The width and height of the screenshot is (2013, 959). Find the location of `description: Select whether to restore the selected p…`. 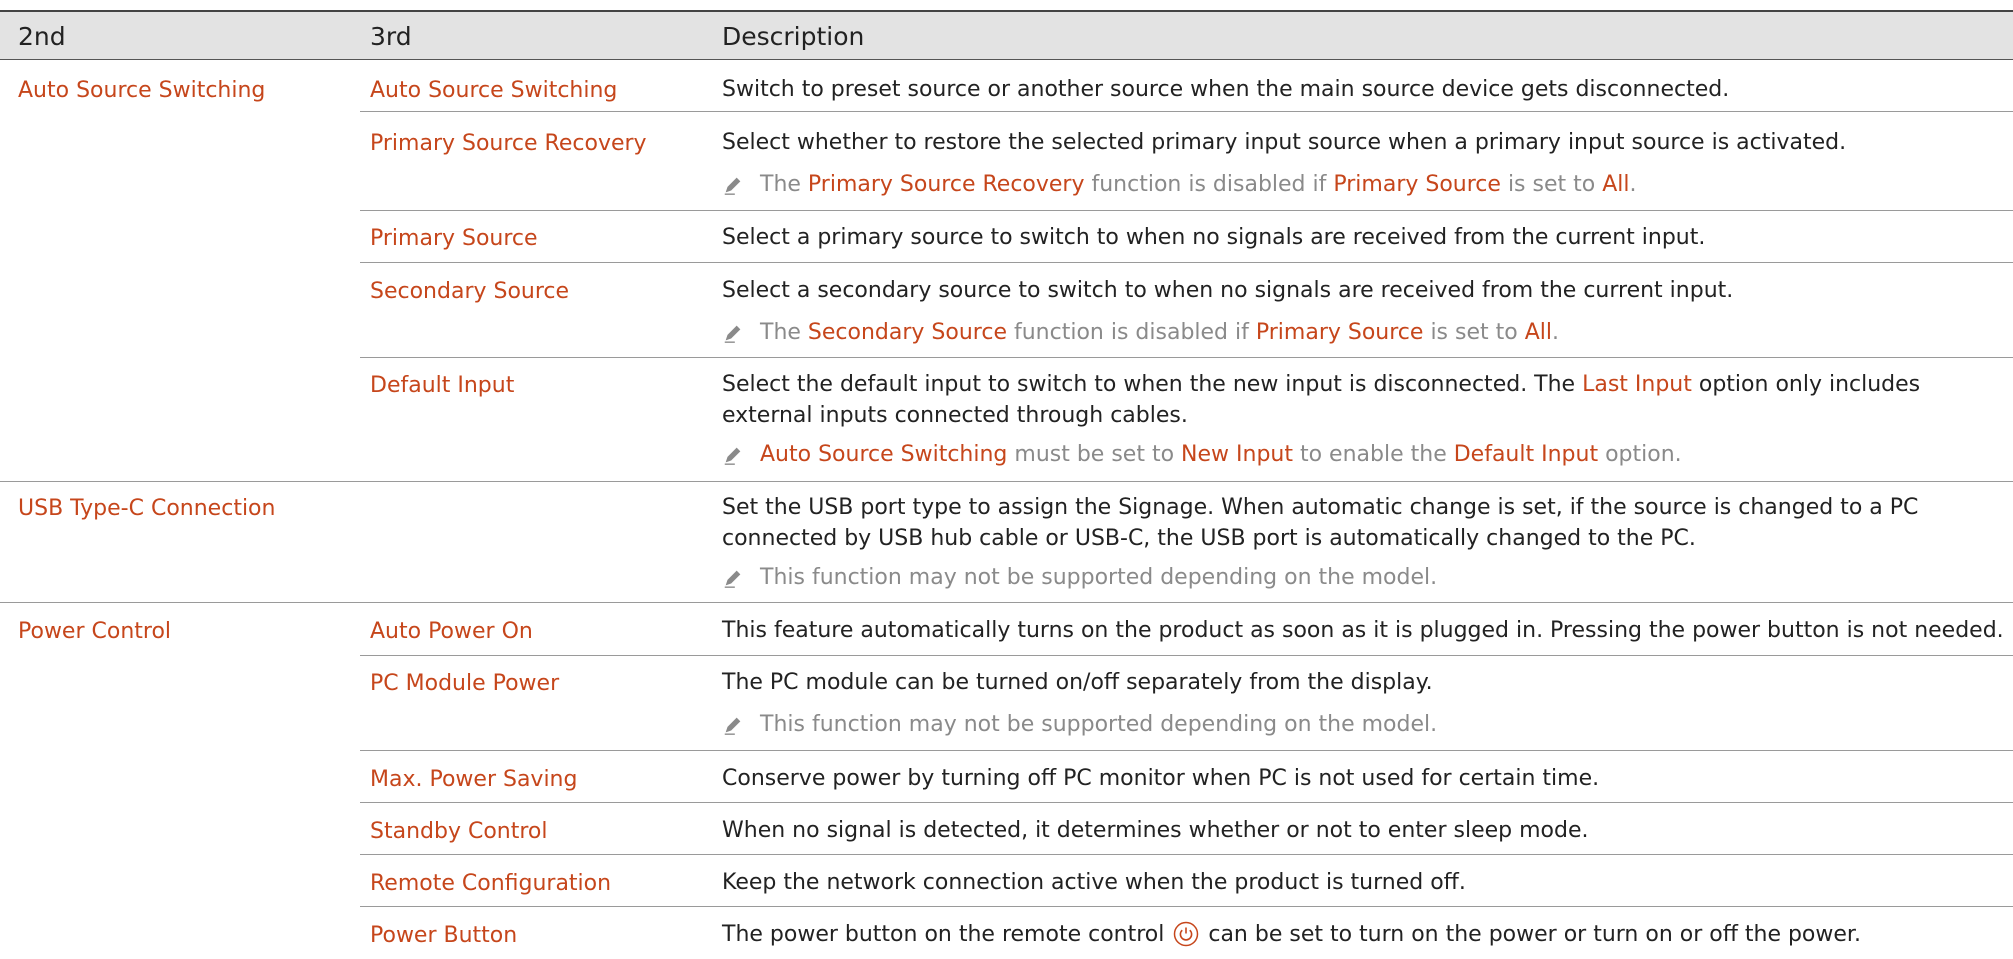

description: Select whether to restore the selected p… is located at coordinates (1284, 142).